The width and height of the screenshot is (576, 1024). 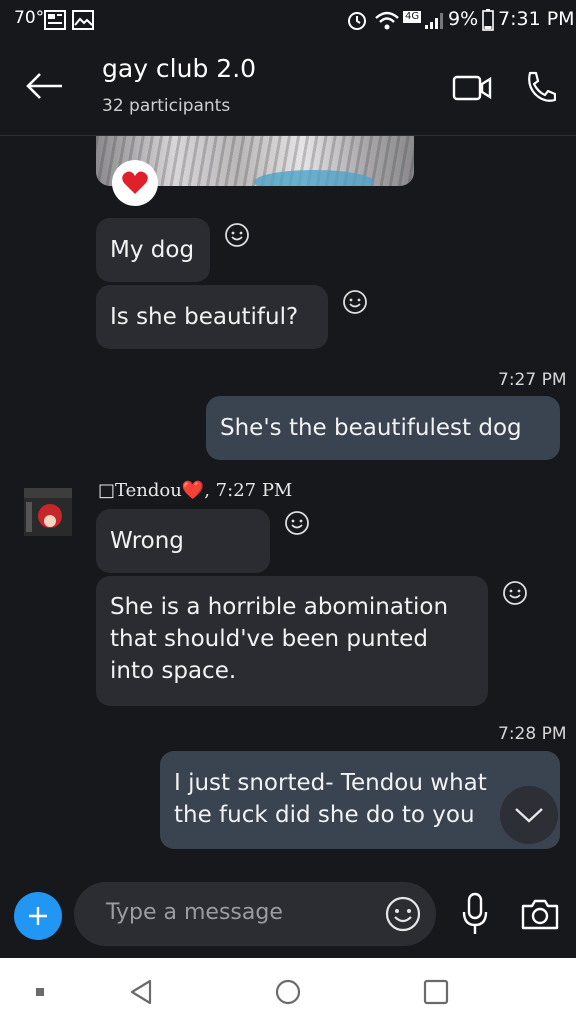 I want to click on avatar, so click(x=48, y=512).